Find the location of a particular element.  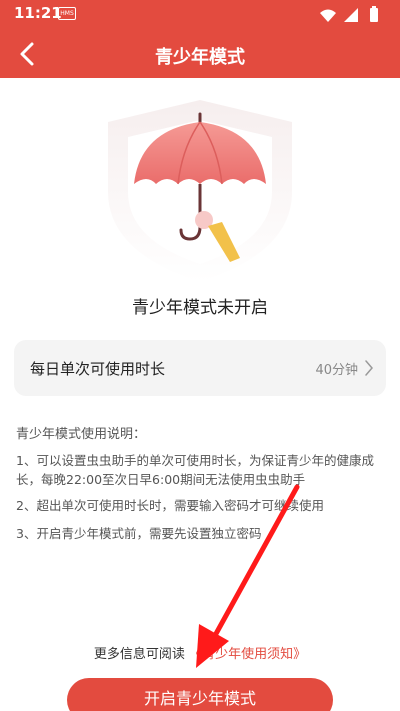

instructions-title: 青少年模式使用说明： is located at coordinates (81, 434).